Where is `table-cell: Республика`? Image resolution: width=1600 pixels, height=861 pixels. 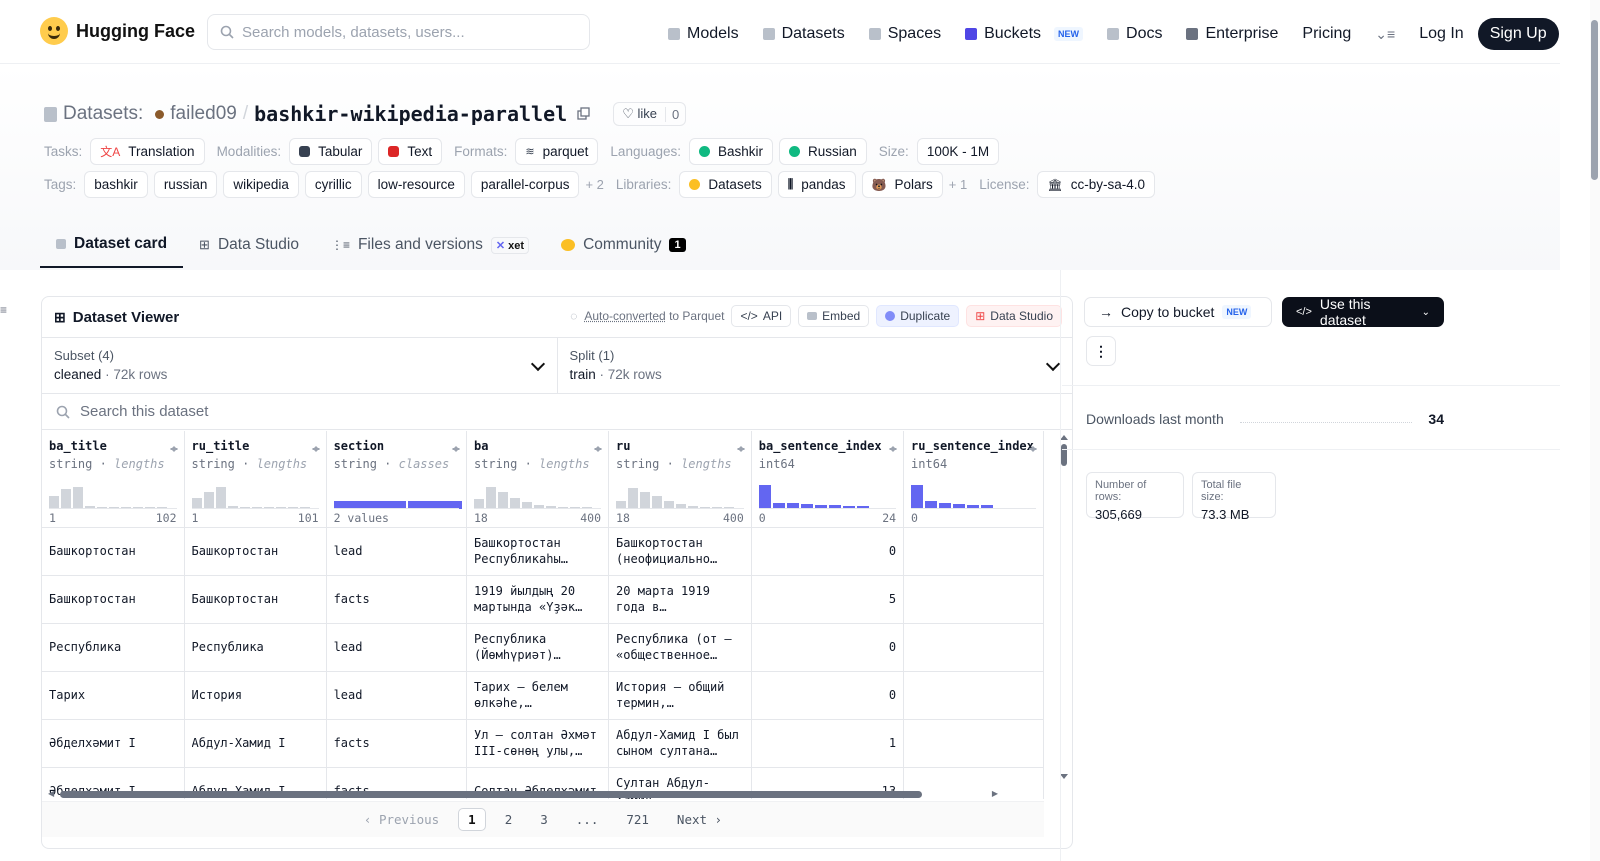 table-cell: Республика is located at coordinates (255, 647).